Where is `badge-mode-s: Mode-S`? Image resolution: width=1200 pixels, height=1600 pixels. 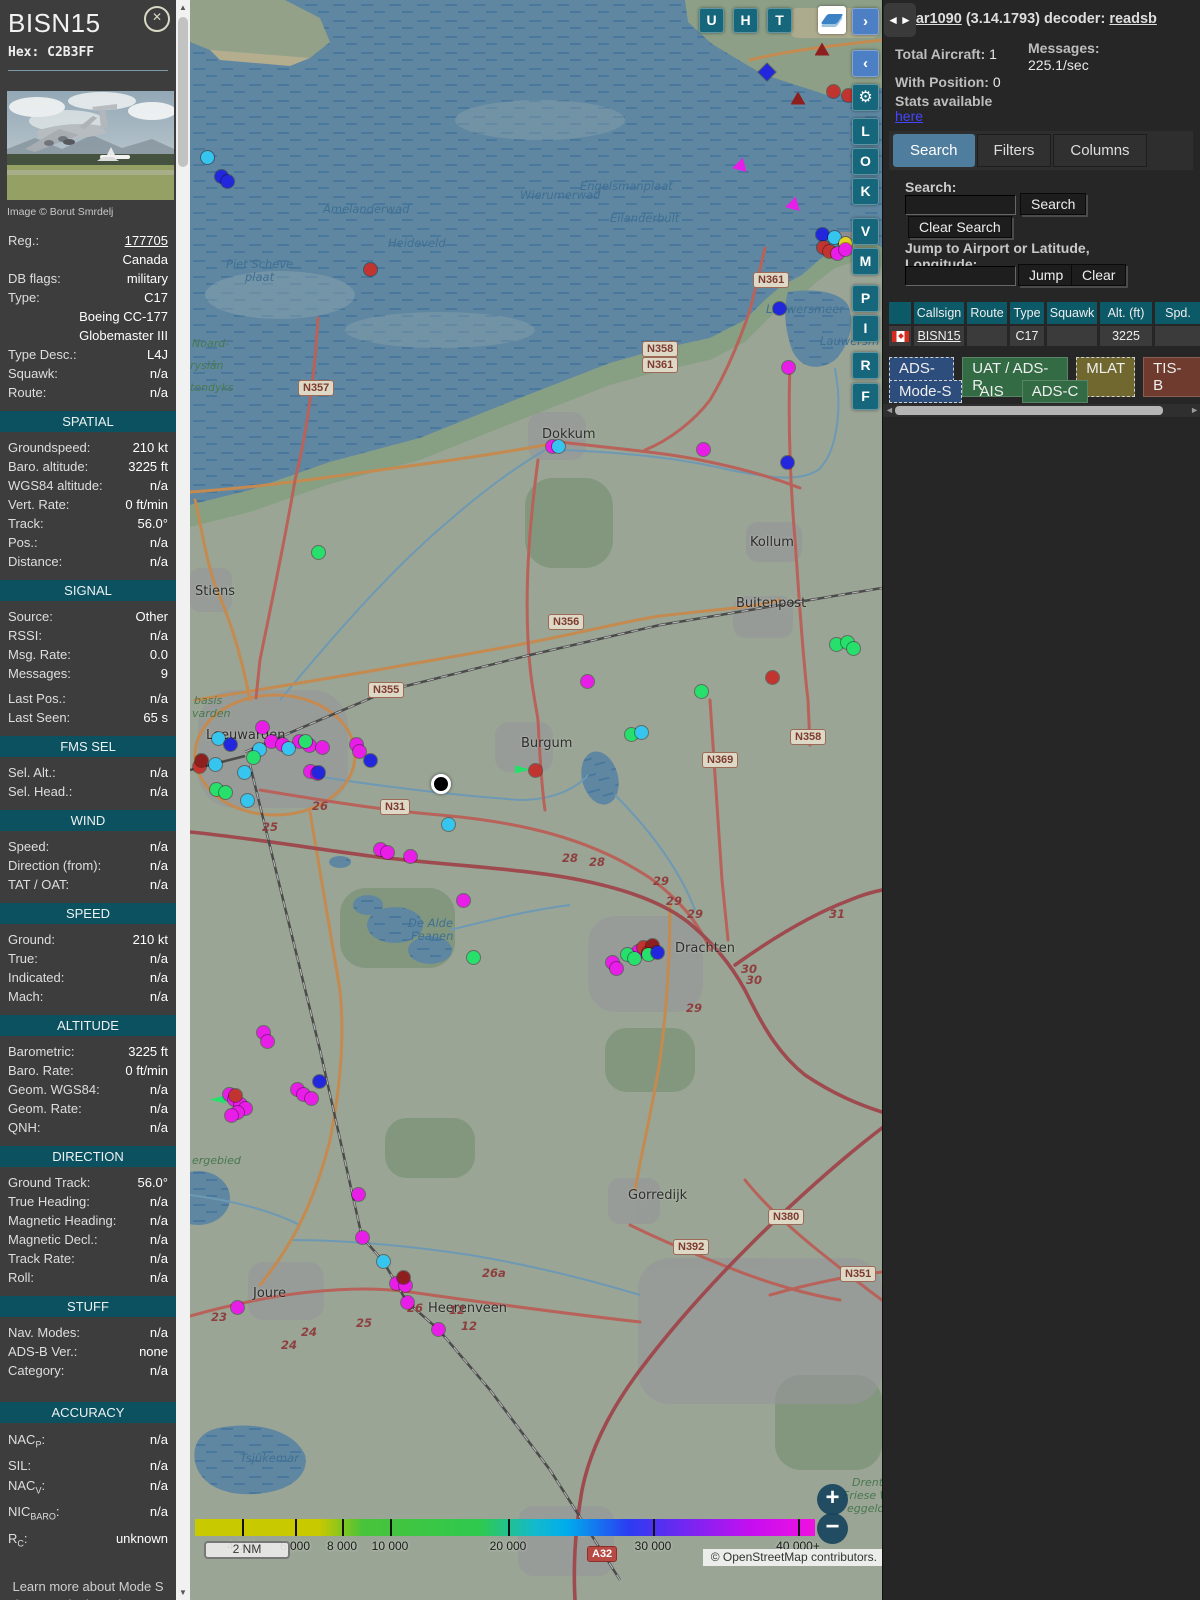 badge-mode-s: Mode-S is located at coordinates (925, 391).